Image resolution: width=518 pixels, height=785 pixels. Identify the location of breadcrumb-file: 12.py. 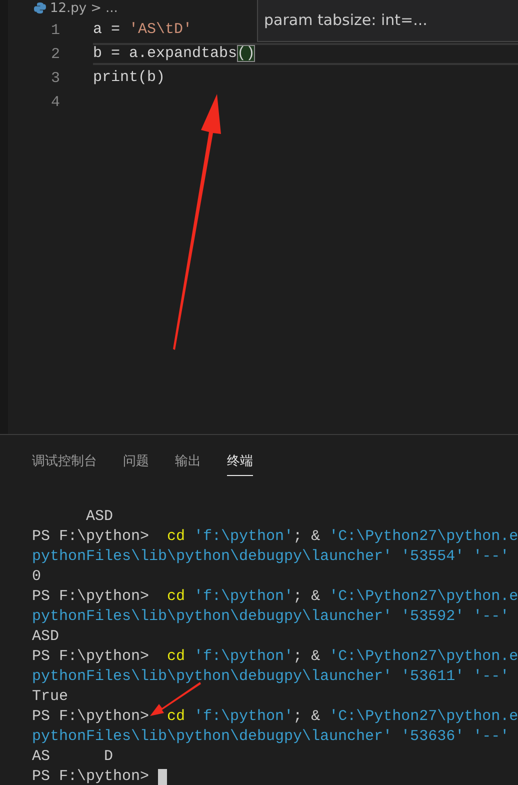
(68, 8).